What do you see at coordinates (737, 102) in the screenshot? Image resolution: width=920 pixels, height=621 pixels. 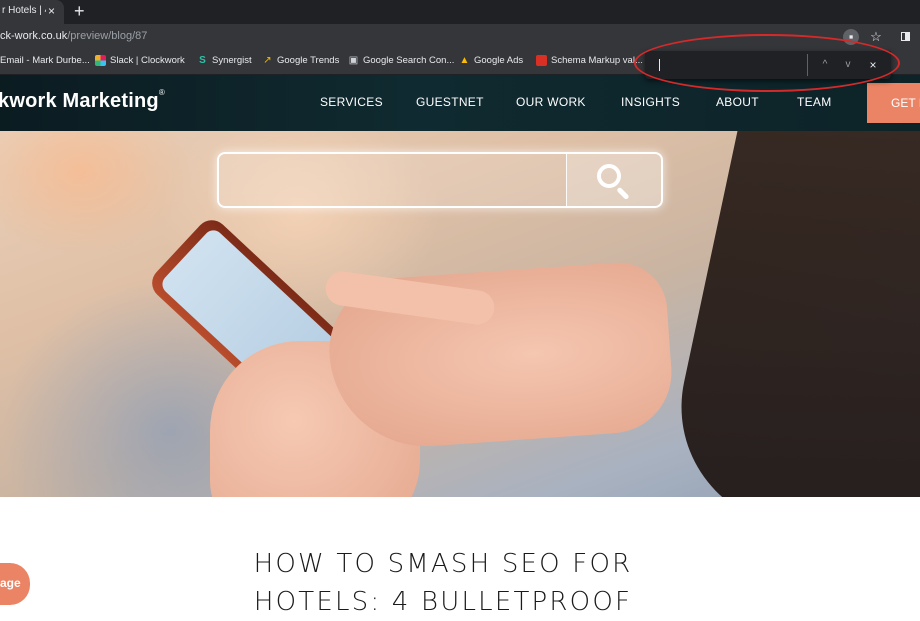 I see `nav-about: ABOUT` at bounding box center [737, 102].